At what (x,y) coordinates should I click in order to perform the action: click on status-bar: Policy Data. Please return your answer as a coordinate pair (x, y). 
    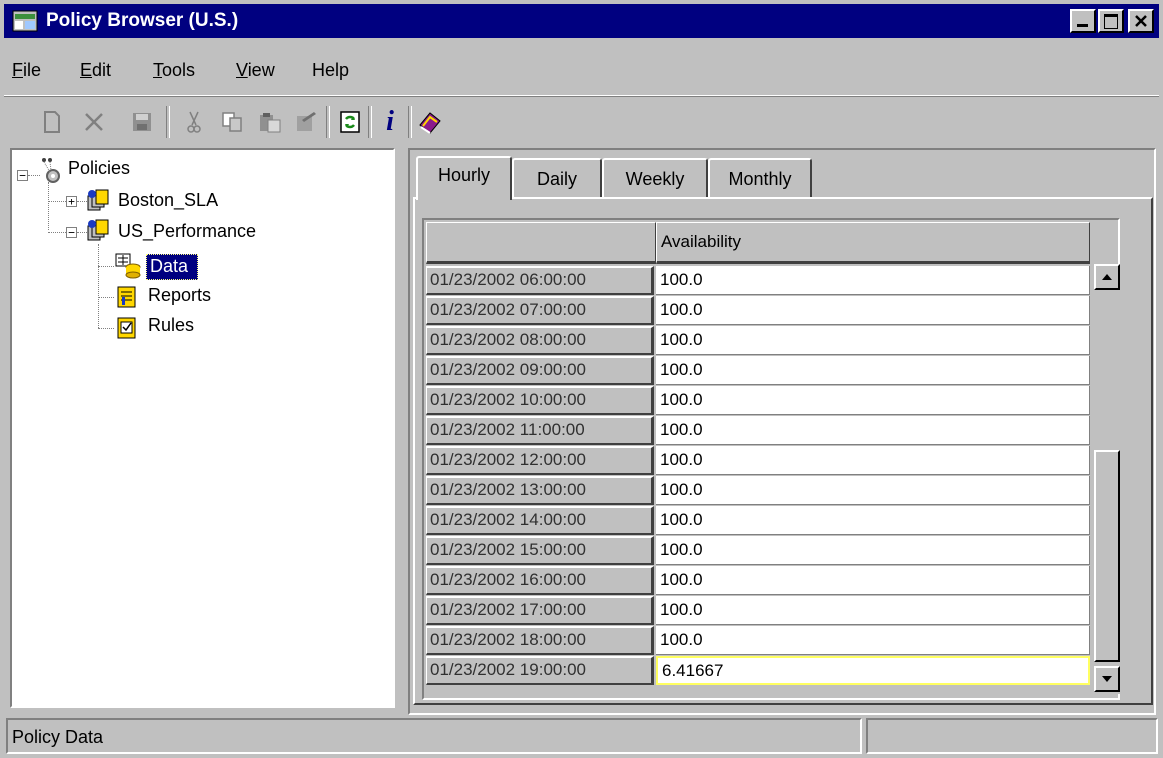
    Looking at the image, I should click on (434, 736).